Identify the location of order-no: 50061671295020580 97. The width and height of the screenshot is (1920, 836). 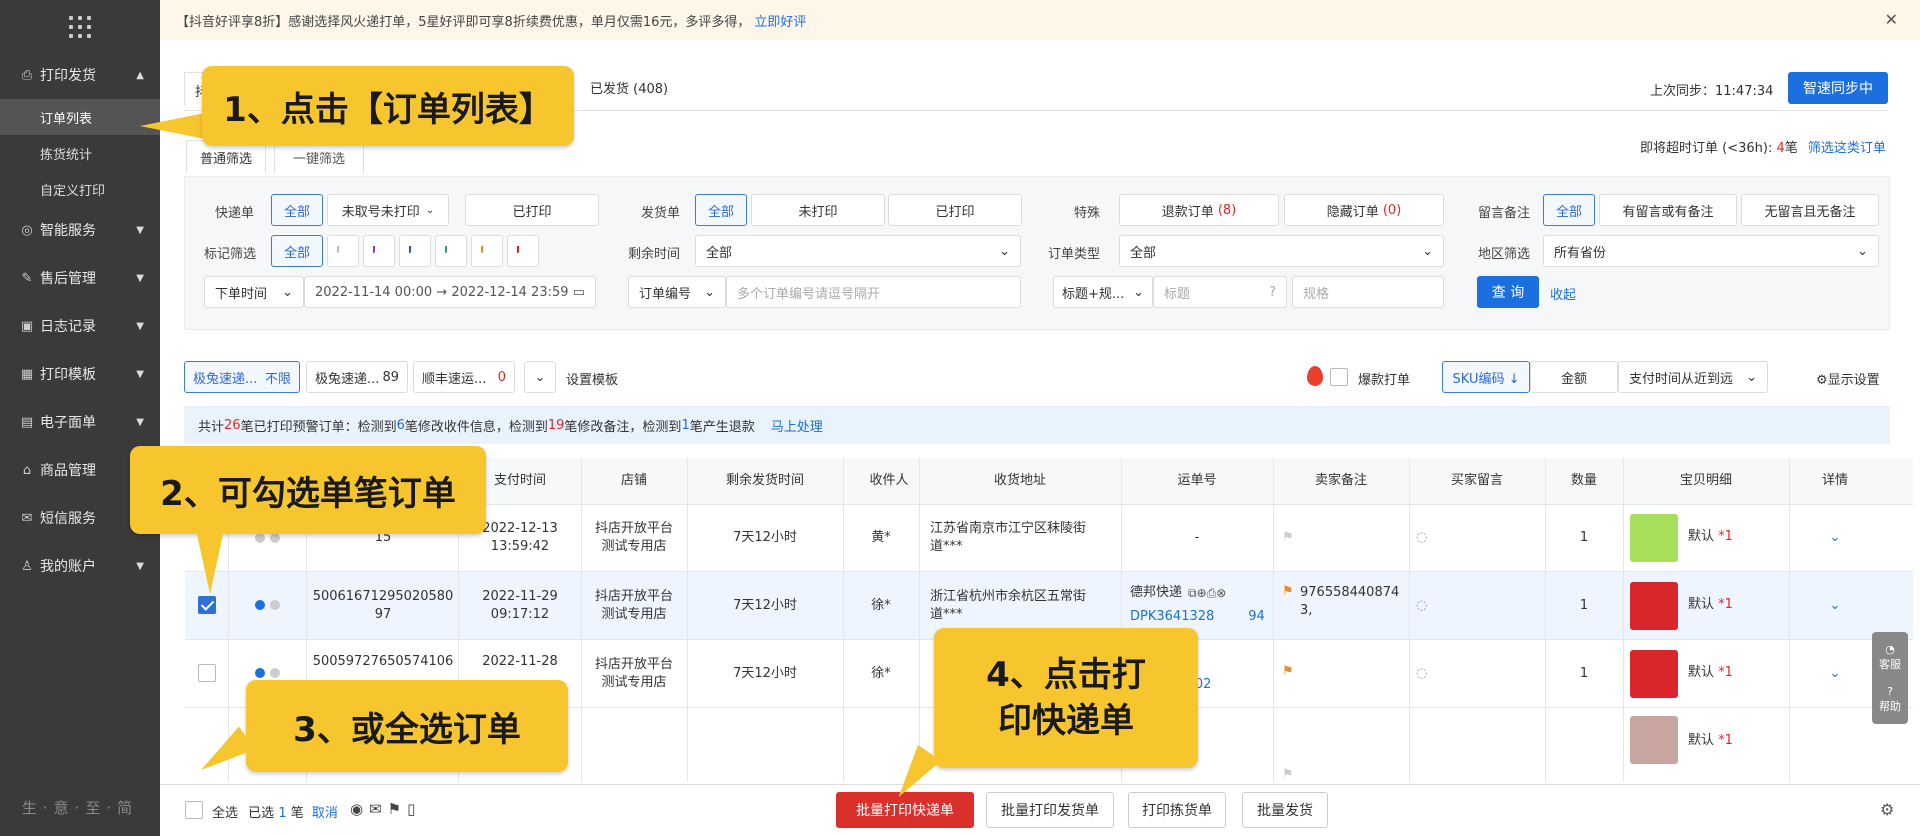
(383, 605).